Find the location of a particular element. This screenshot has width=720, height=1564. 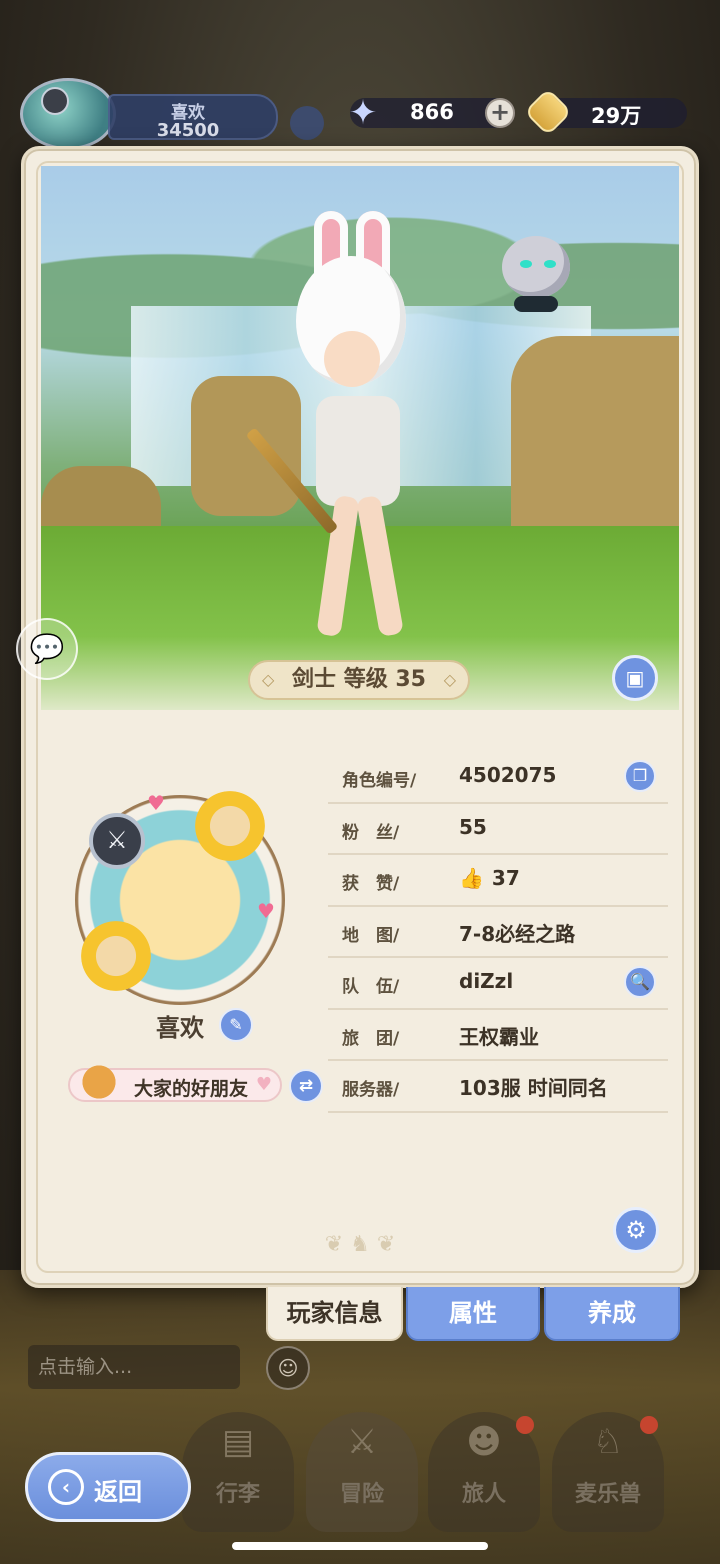

player-avatar is located at coordinates (68, 114).